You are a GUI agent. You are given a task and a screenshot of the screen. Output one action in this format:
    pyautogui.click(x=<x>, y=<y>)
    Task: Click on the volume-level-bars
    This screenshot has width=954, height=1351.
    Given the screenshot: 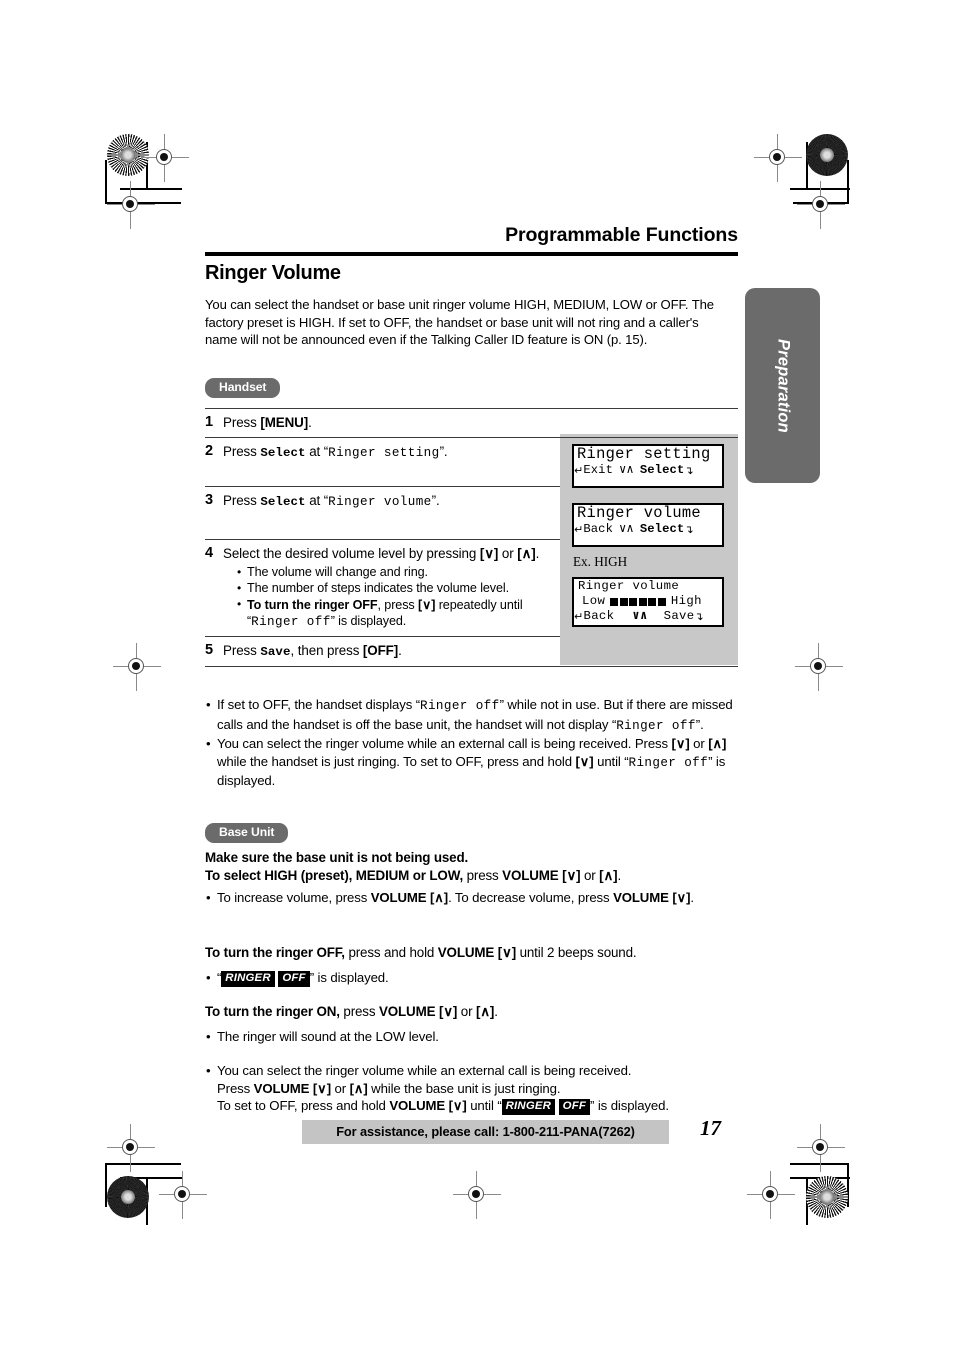 What is the action you would take?
    pyautogui.click(x=638, y=601)
    